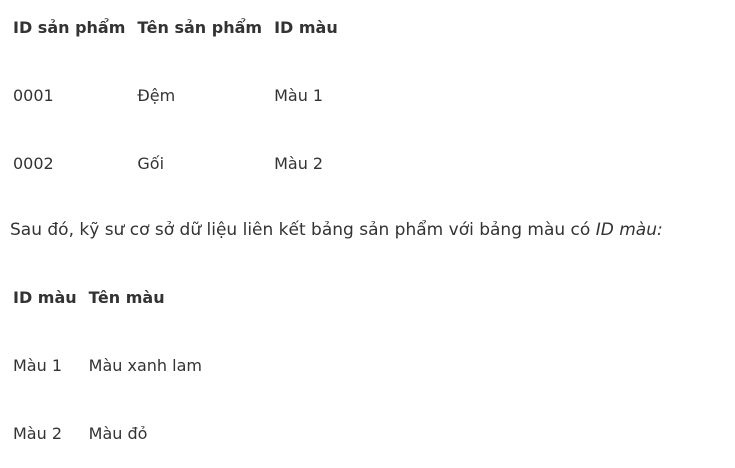 The height and width of the screenshot is (468, 735). Describe the element at coordinates (175, 164) in the screenshot. I see `table-row: 0002 Gối Màu 2` at that location.